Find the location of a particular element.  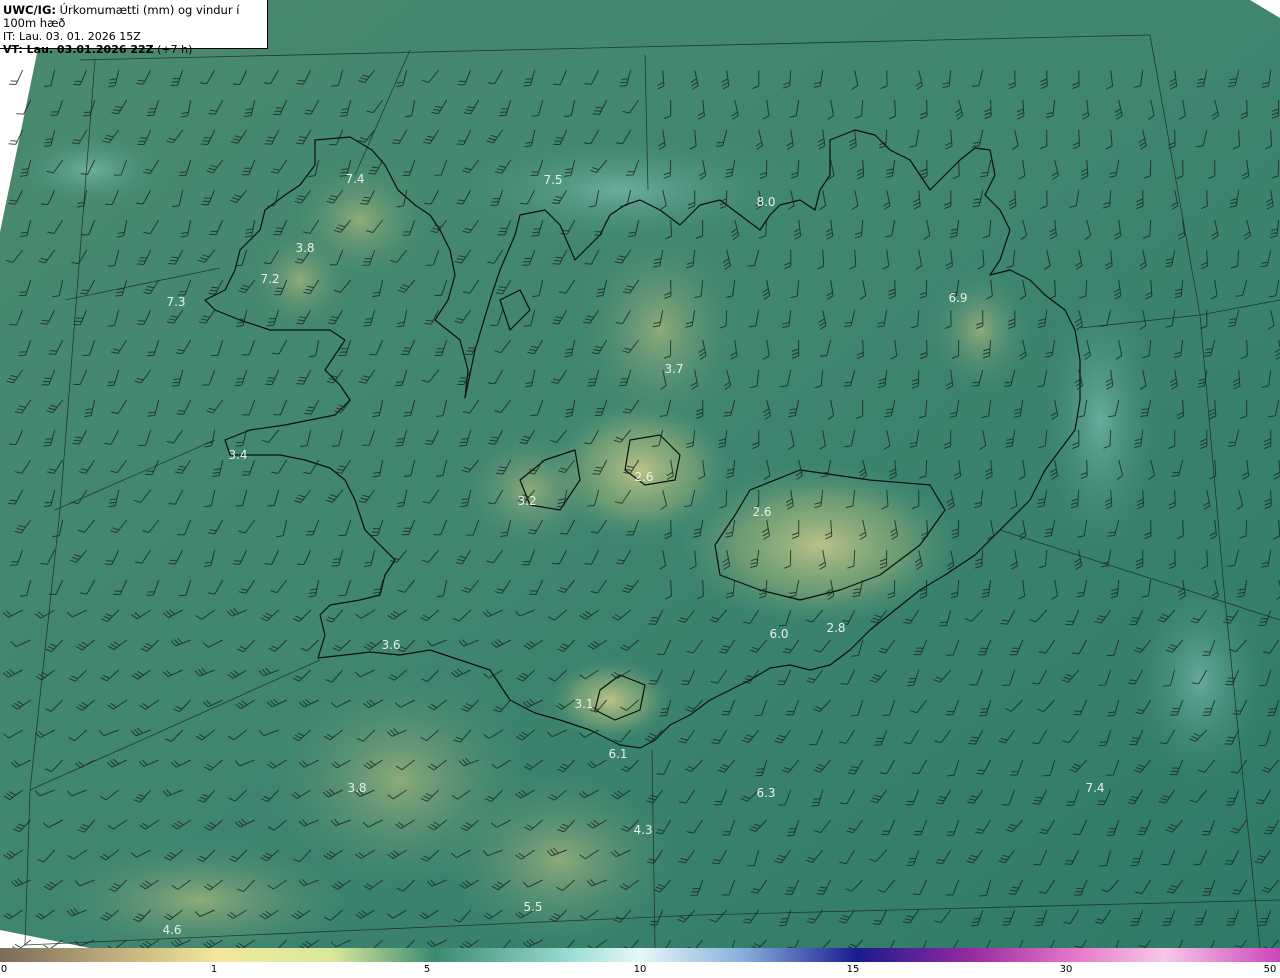

map-value: 6.1 is located at coordinates (617, 754).